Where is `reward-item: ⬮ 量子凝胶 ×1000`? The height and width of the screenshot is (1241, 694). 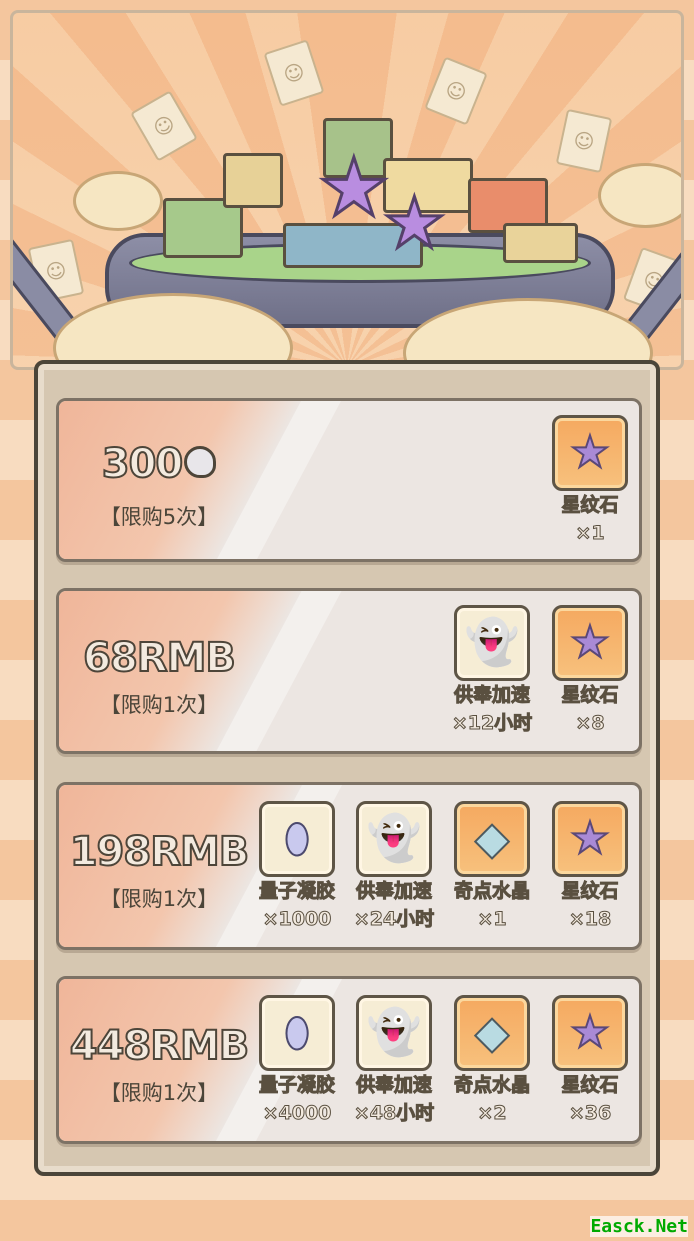
reward-item: ⬮ 量子凝胶 ×1000 is located at coordinates (297, 867).